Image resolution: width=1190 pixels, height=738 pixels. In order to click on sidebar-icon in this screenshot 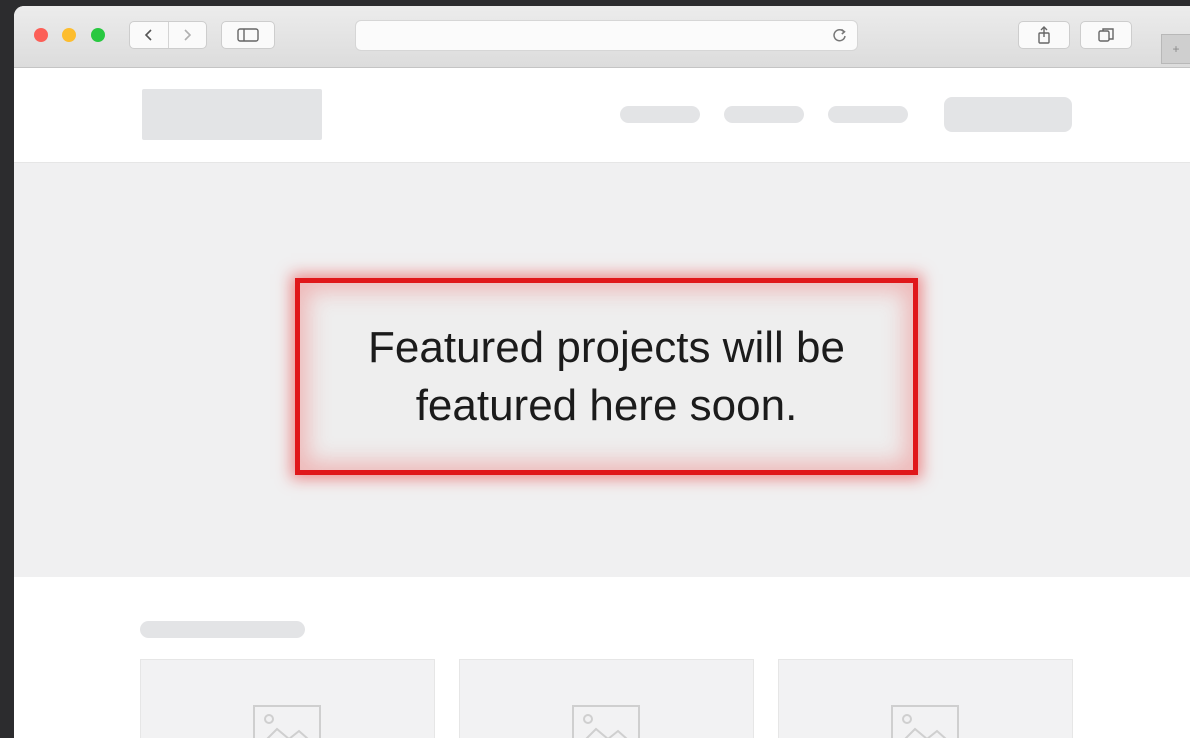, I will do `click(248, 35)`.